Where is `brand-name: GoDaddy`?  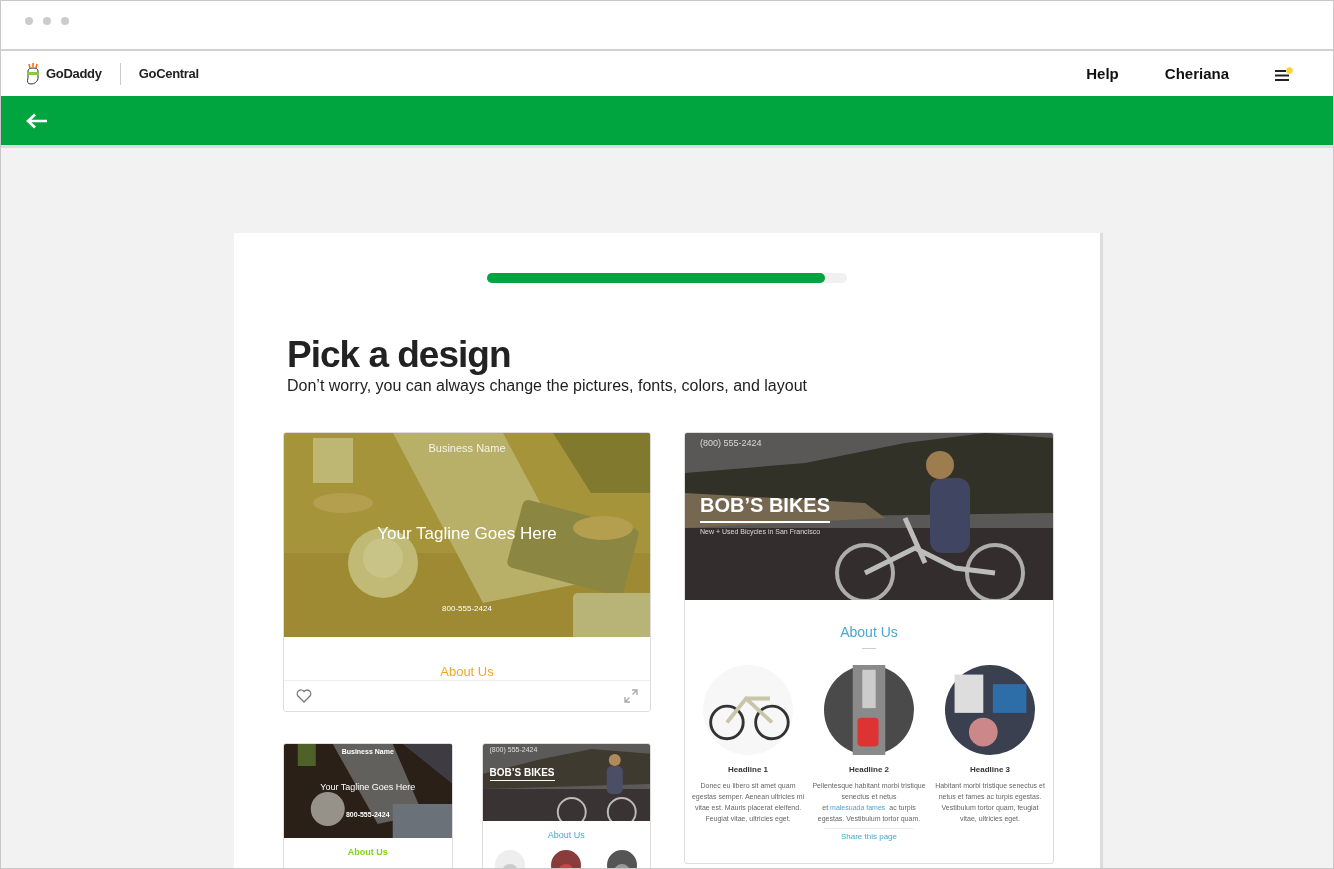
brand-name: GoDaddy is located at coordinates (74, 73).